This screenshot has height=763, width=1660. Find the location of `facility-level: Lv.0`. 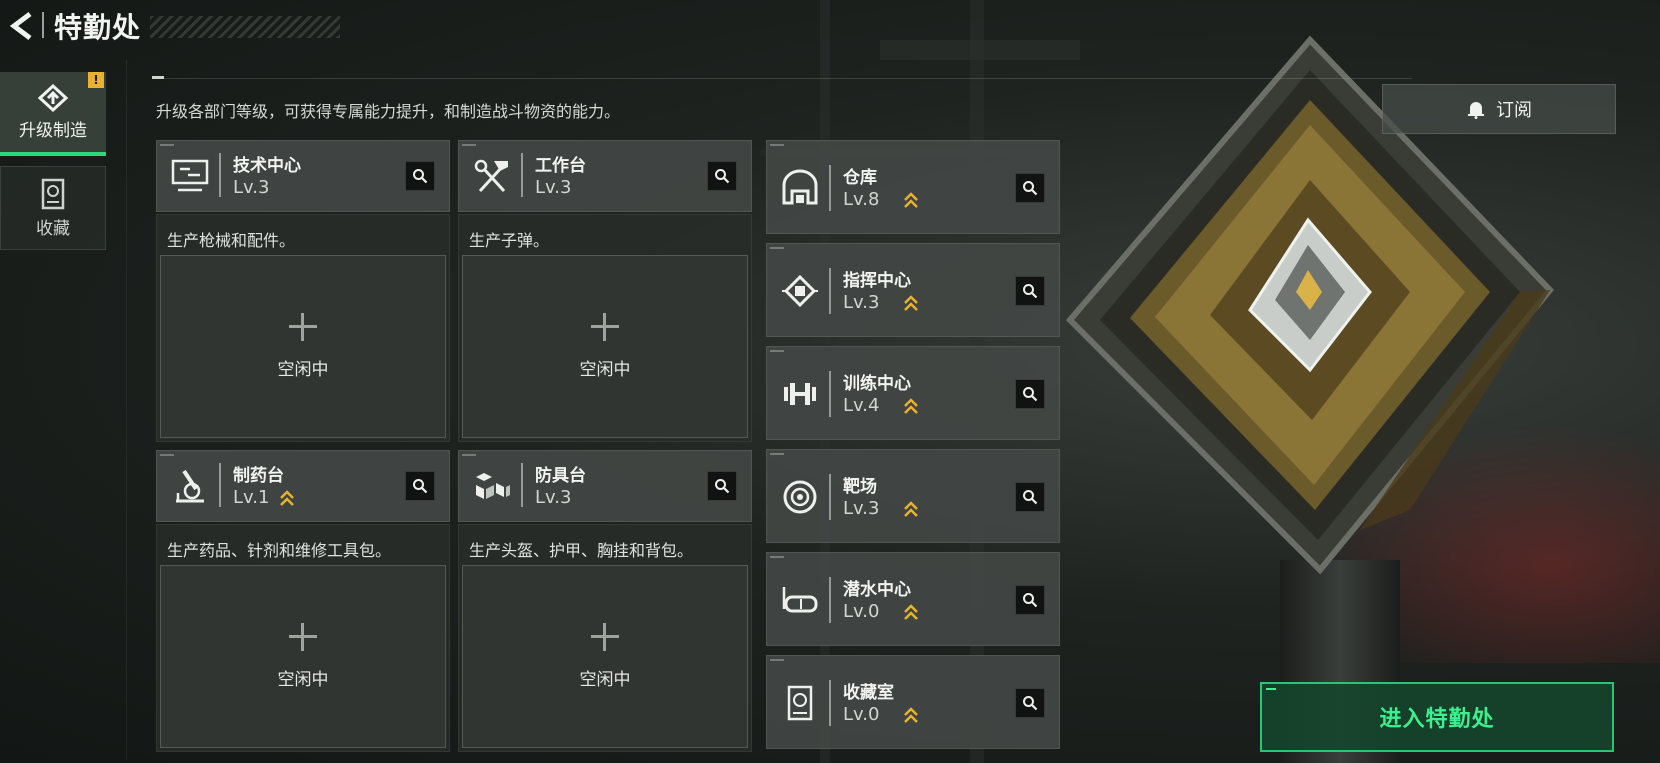

facility-level: Lv.0 is located at coordinates (861, 714).